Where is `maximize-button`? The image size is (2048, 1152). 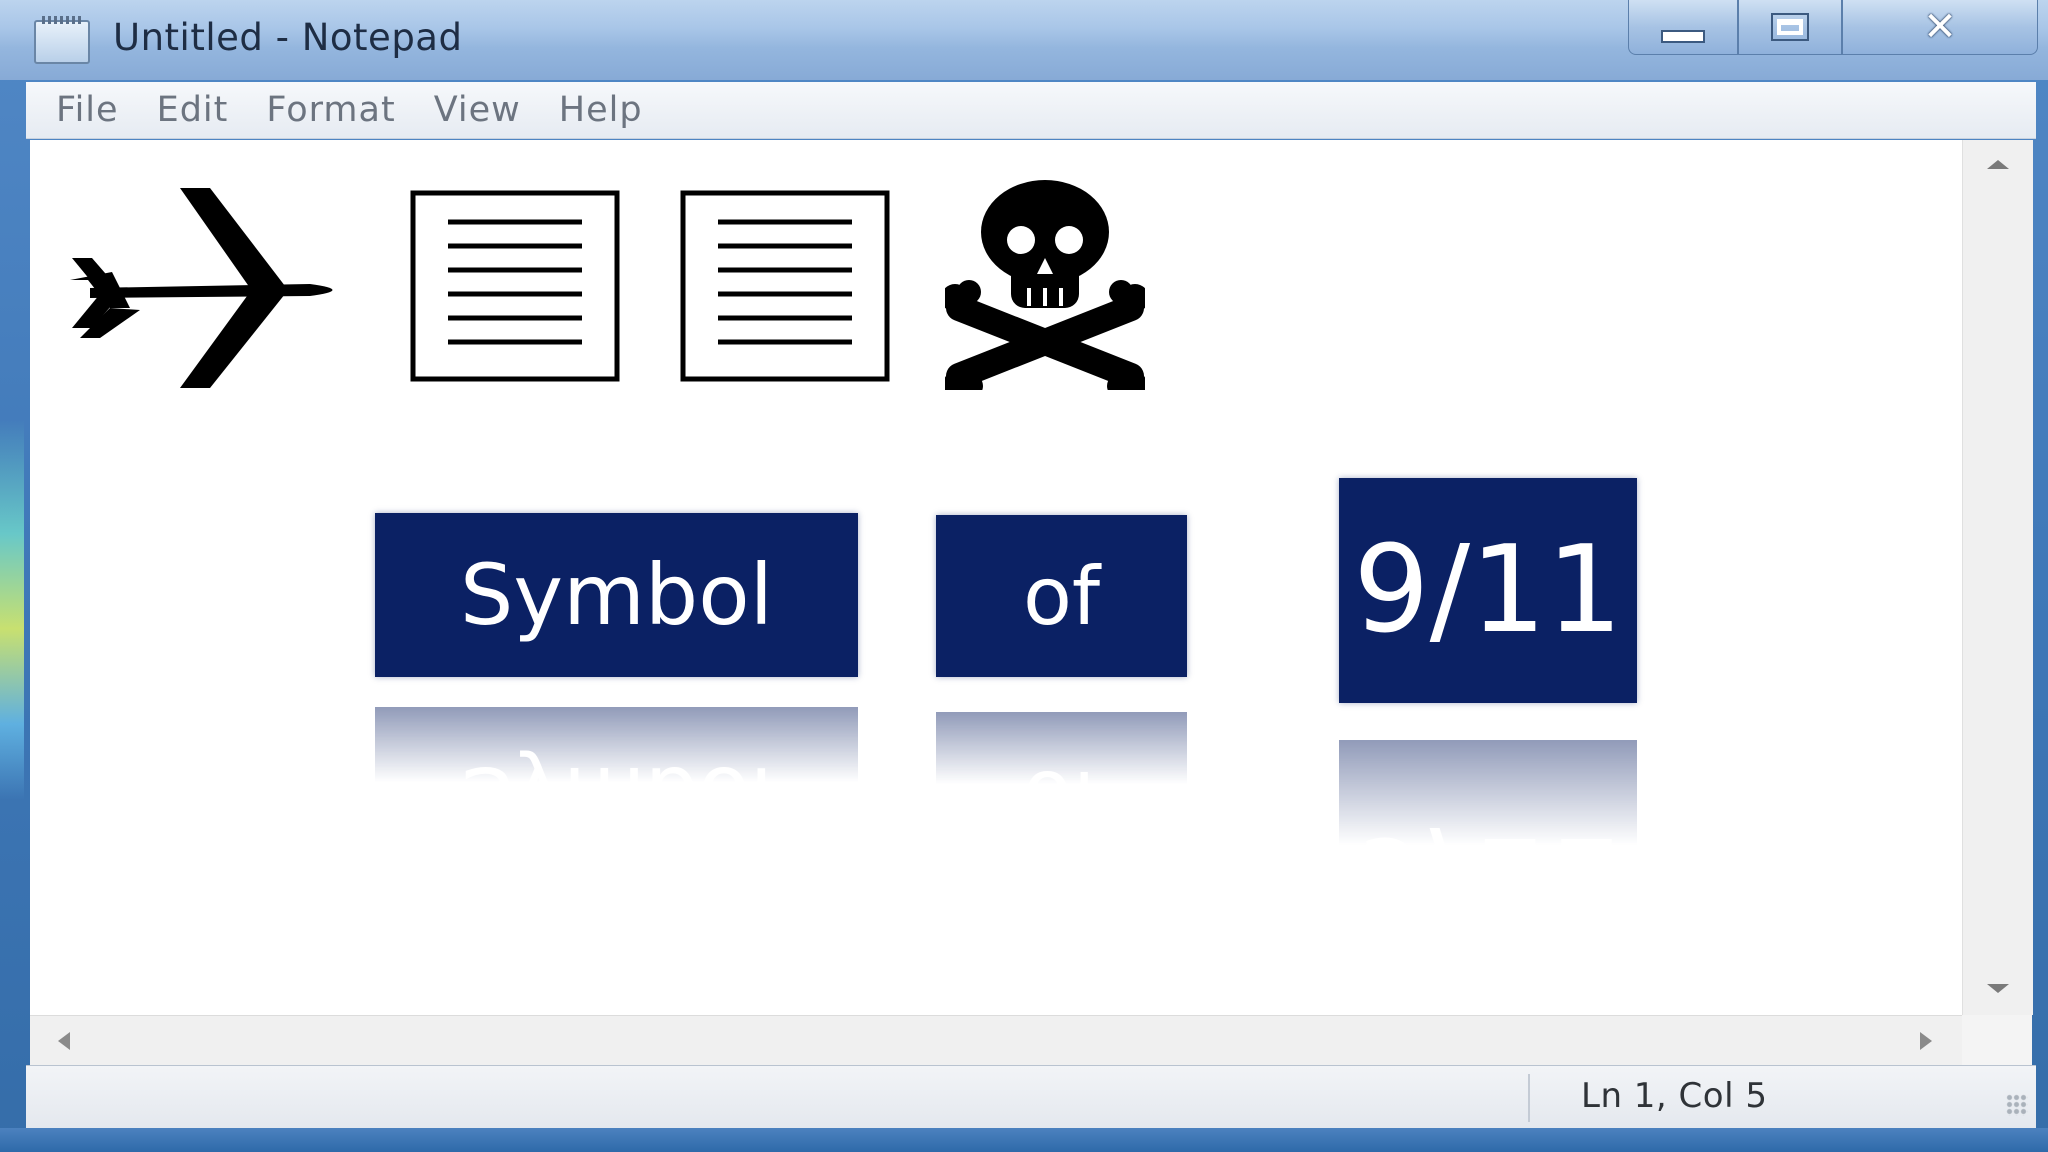
maximize-button is located at coordinates (1790, 27).